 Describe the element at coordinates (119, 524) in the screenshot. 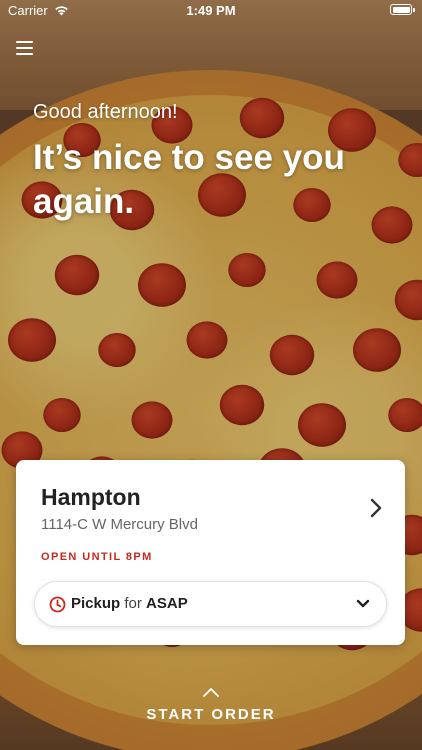

I see `store-address: 1114-C W Mercury Blvd` at that location.